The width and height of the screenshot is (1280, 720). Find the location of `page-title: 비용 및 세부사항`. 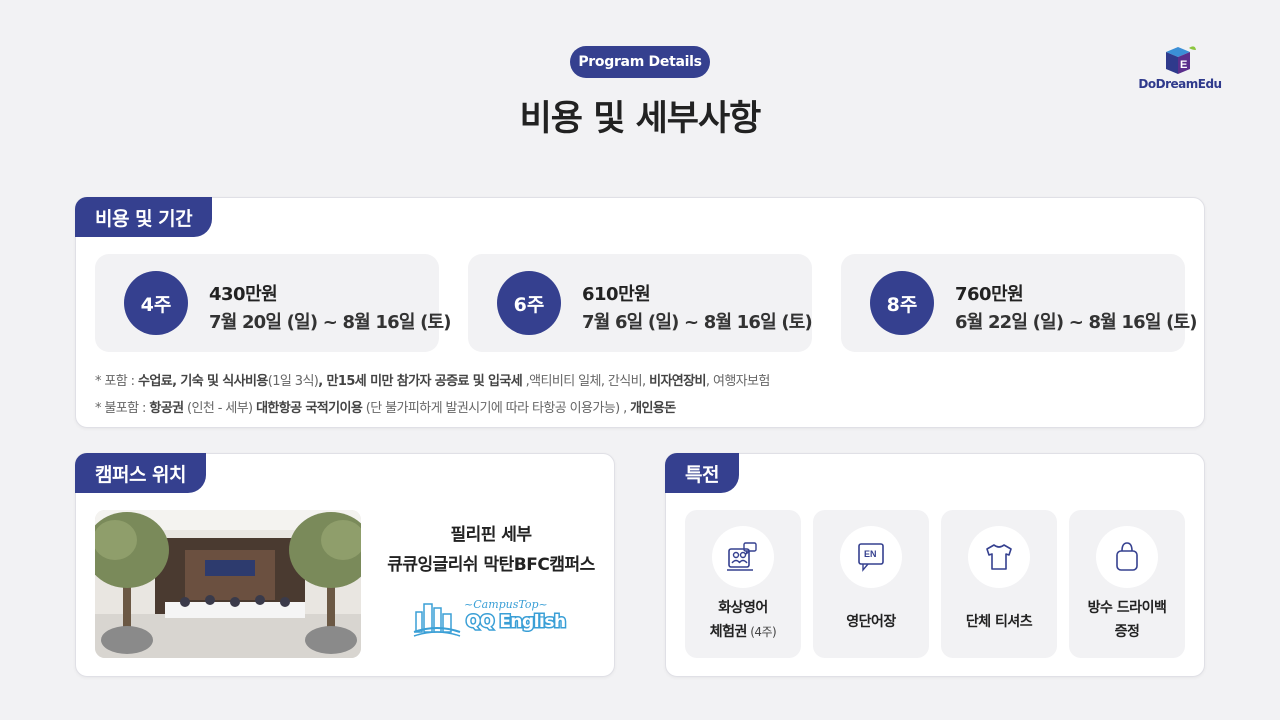

page-title: 비용 및 세부사항 is located at coordinates (640, 119).